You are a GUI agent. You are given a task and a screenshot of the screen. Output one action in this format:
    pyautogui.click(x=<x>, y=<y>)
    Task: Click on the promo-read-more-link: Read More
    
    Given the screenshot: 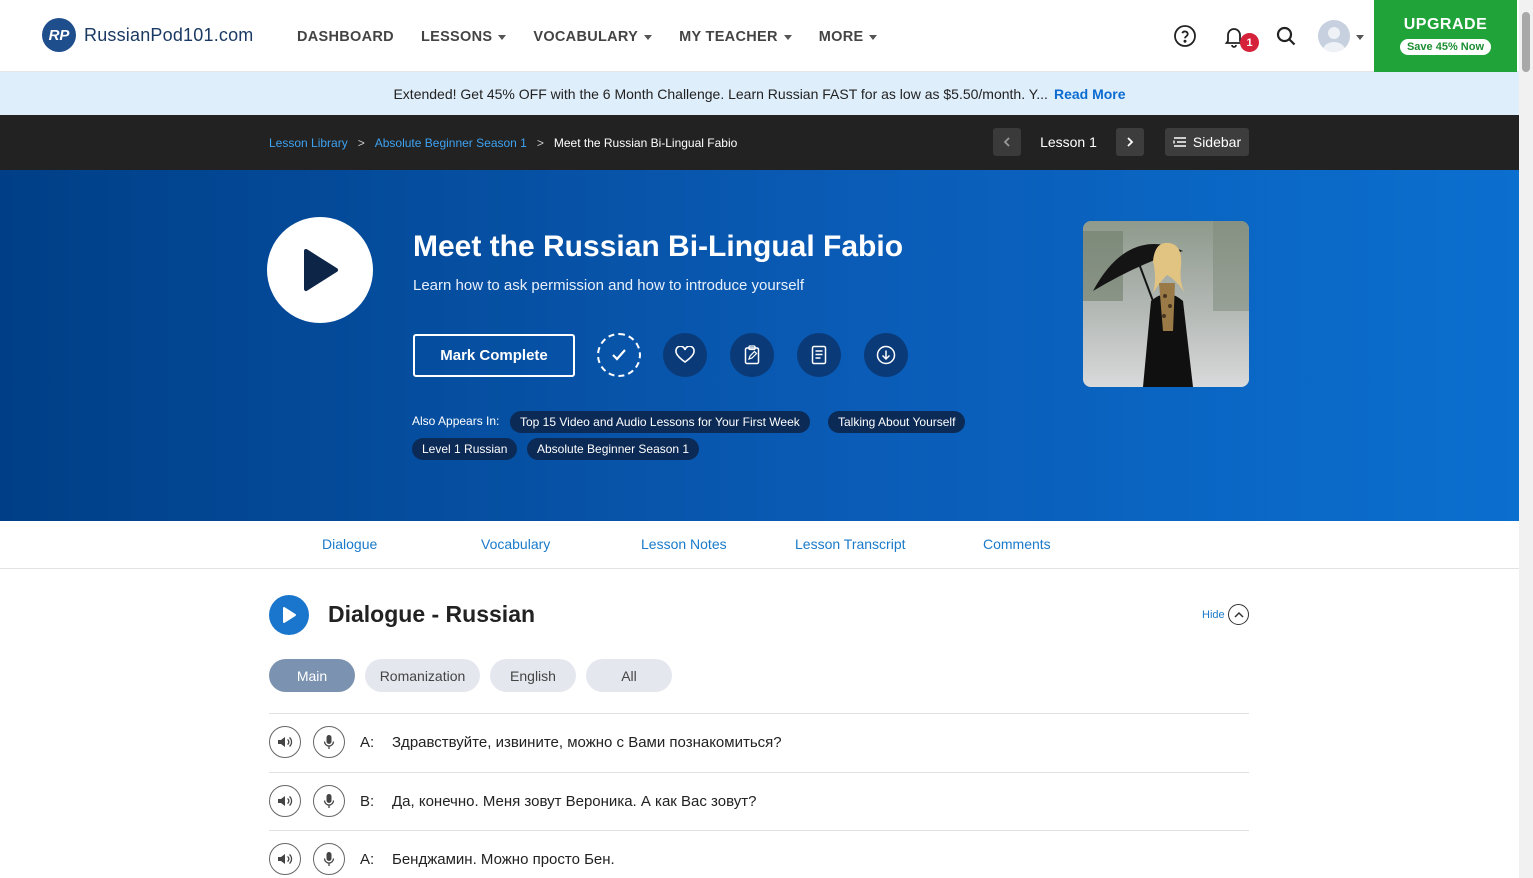 What is the action you would take?
    pyautogui.click(x=1090, y=94)
    